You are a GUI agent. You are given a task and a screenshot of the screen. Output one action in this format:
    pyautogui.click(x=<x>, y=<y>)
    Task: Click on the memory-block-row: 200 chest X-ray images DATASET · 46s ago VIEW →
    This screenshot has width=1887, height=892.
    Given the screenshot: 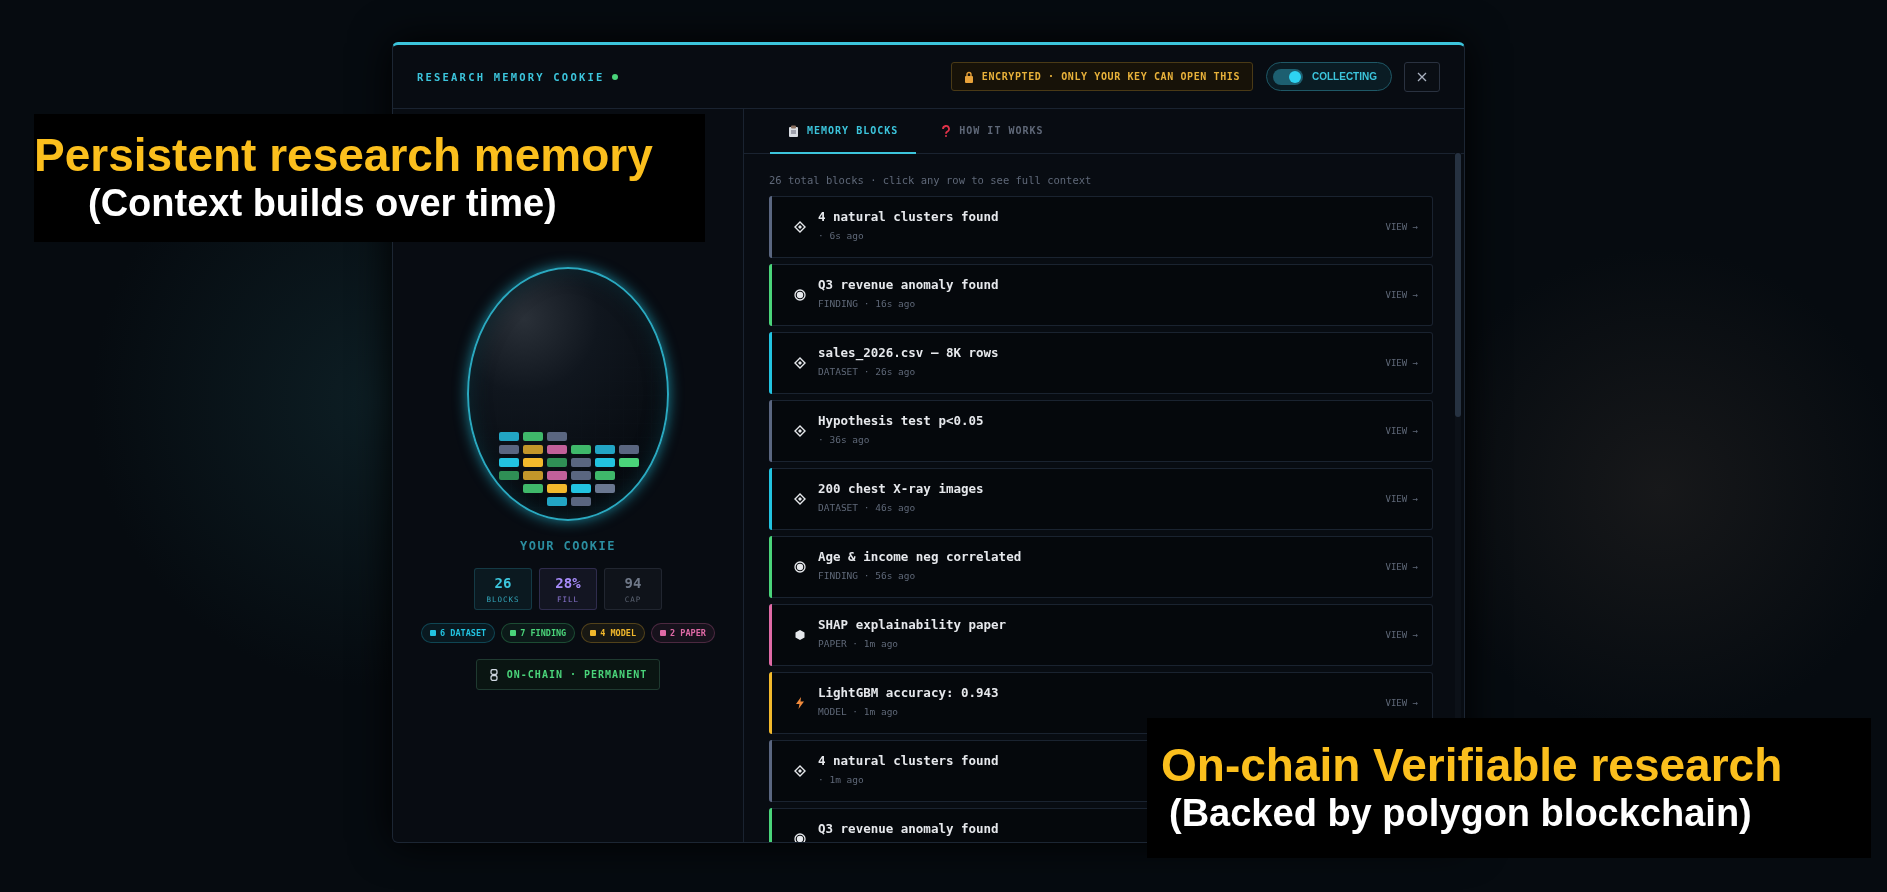 What is the action you would take?
    pyautogui.click(x=1101, y=499)
    